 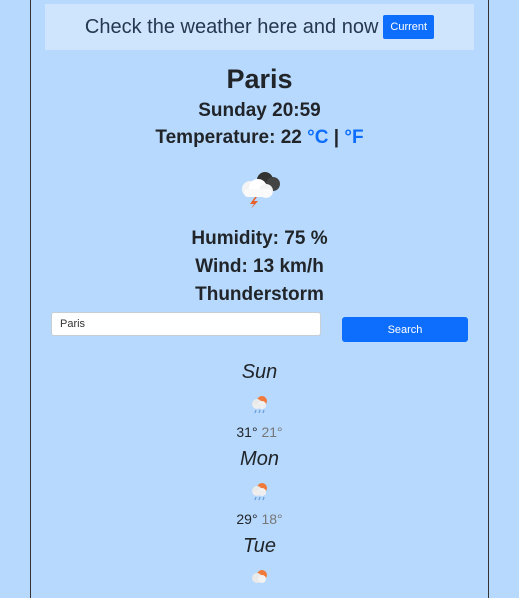 What do you see at coordinates (259, 519) in the screenshot?
I see `forecast-temps: 29° 18°` at bounding box center [259, 519].